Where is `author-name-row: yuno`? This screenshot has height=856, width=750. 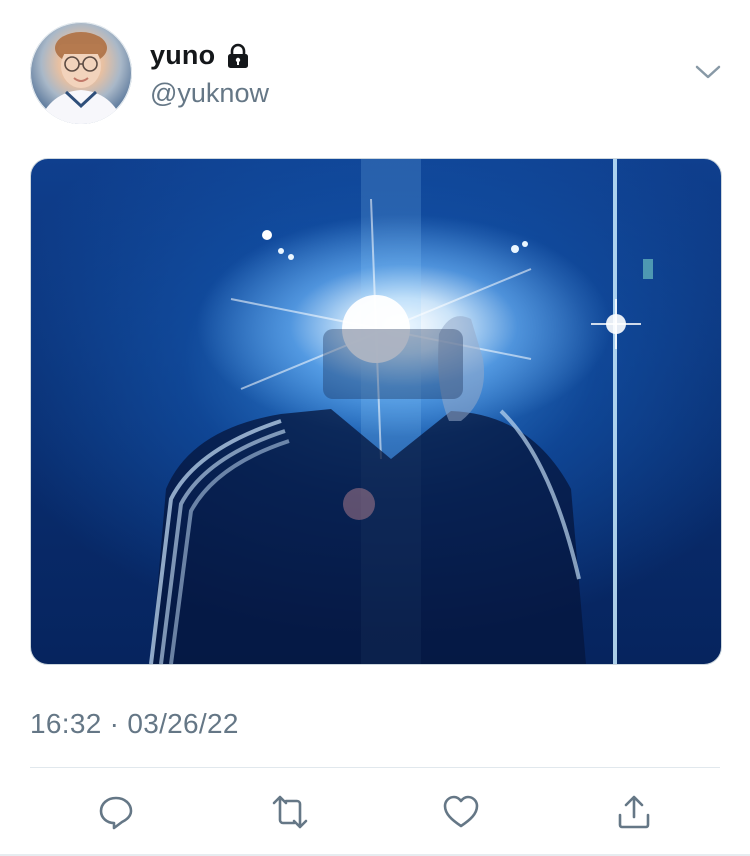
author-name-row: yuno is located at coordinates (200, 55).